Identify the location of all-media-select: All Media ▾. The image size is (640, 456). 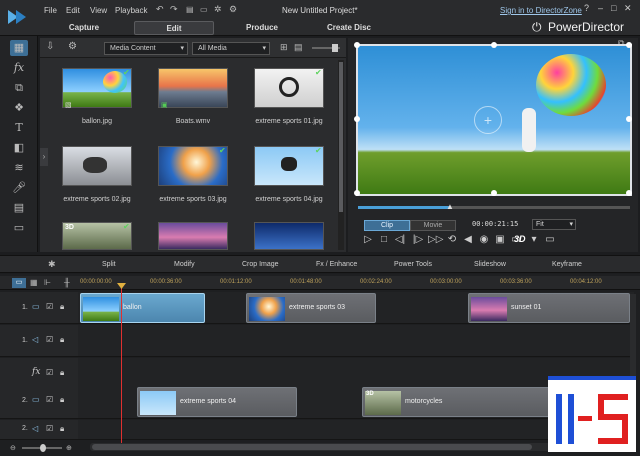
(231, 48).